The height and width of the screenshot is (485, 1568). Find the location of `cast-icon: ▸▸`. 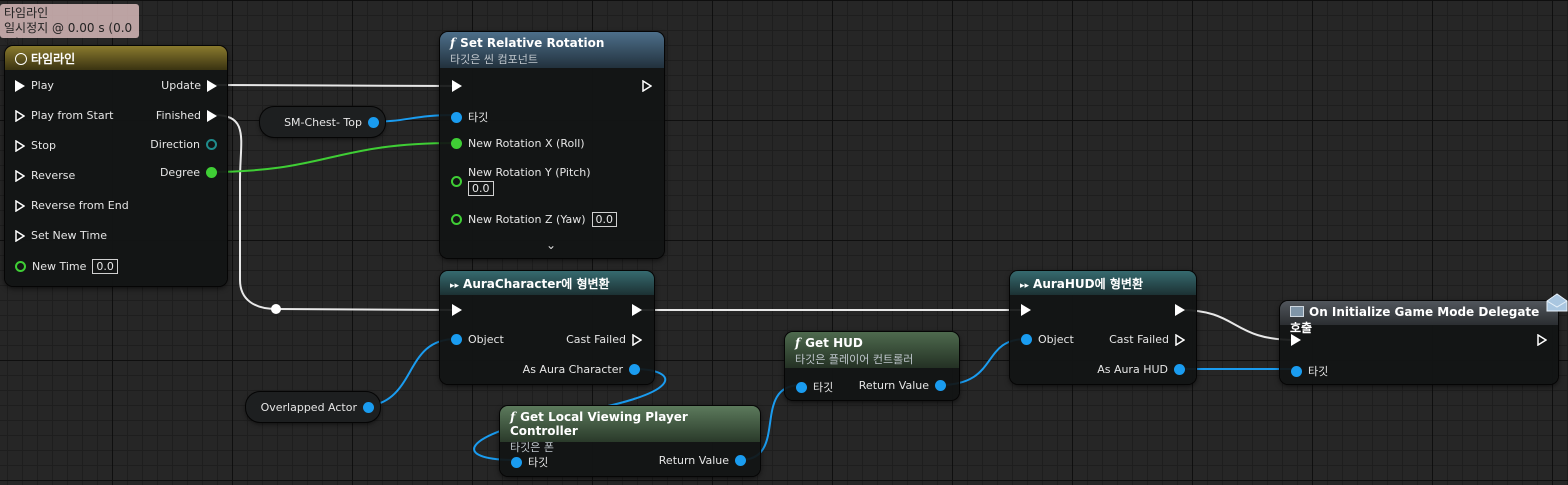

cast-icon: ▸▸ is located at coordinates (1025, 286).